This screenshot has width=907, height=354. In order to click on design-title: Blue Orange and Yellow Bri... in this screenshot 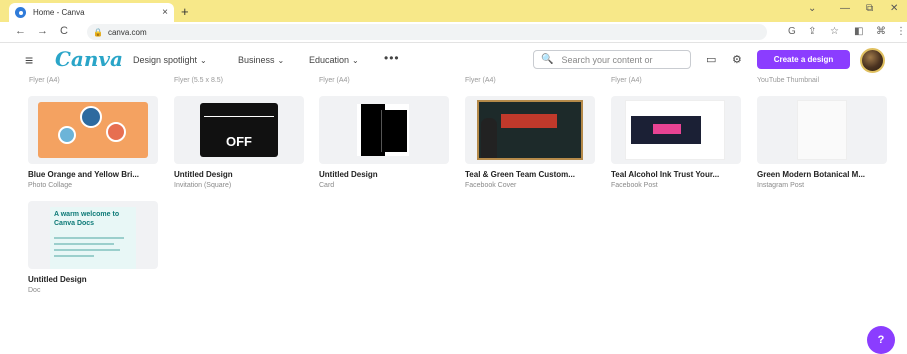, I will do `click(93, 174)`.